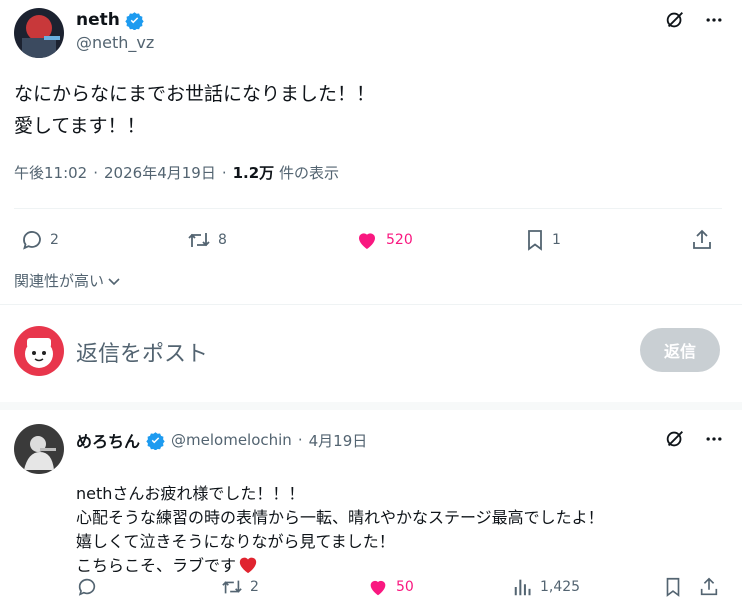 The height and width of the screenshot is (615, 742). I want to click on bookmark-button: 1, so click(542, 240).